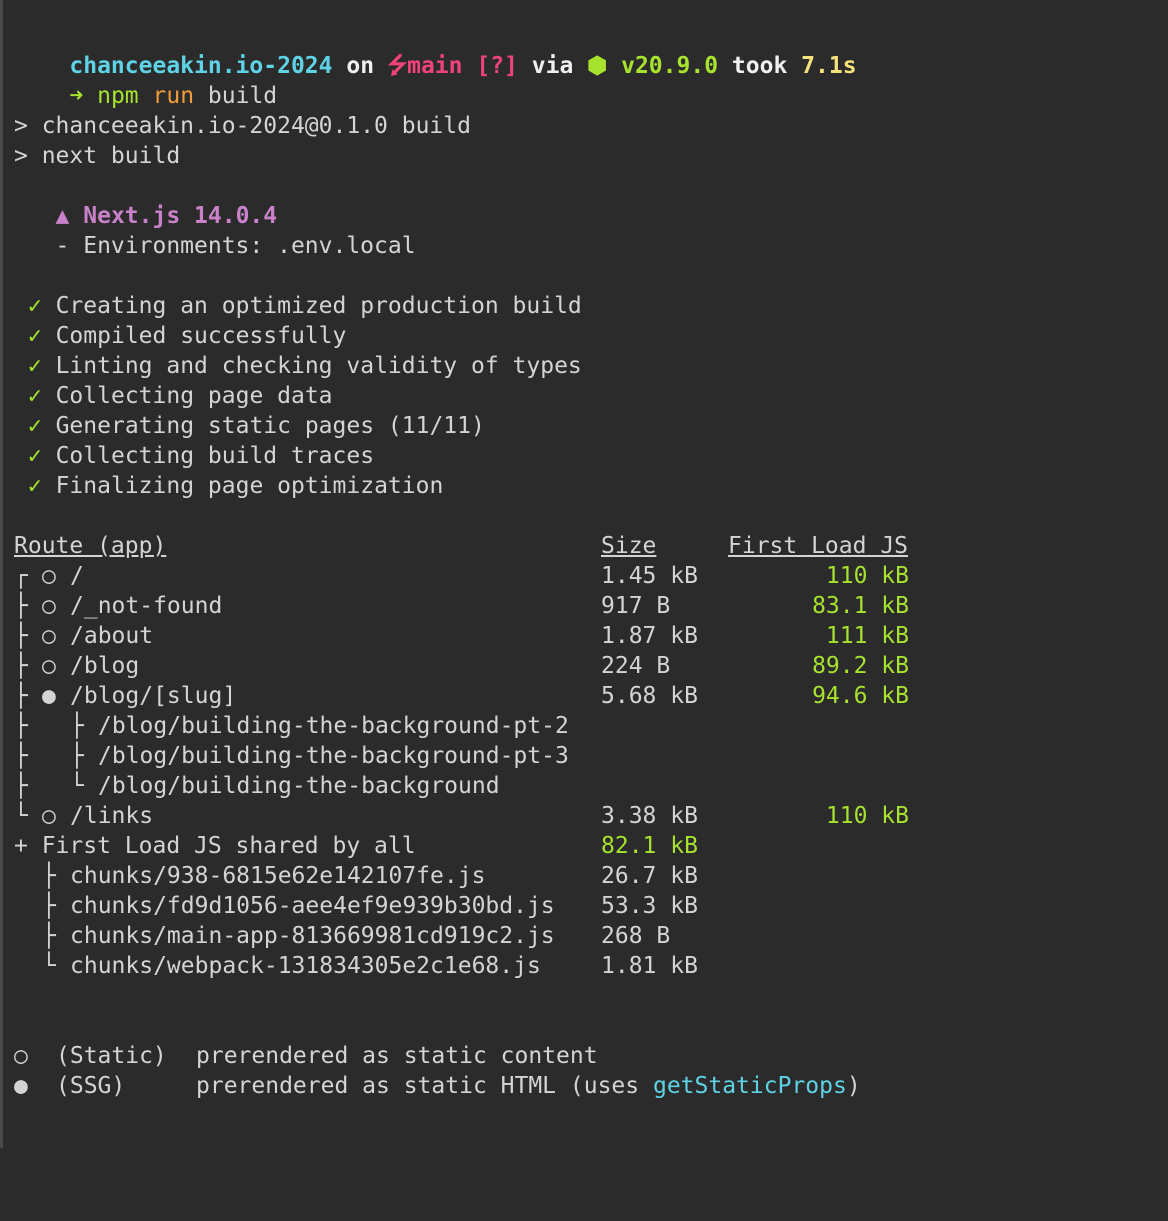  I want to click on route-size: 3.38 kB, so click(649, 816).